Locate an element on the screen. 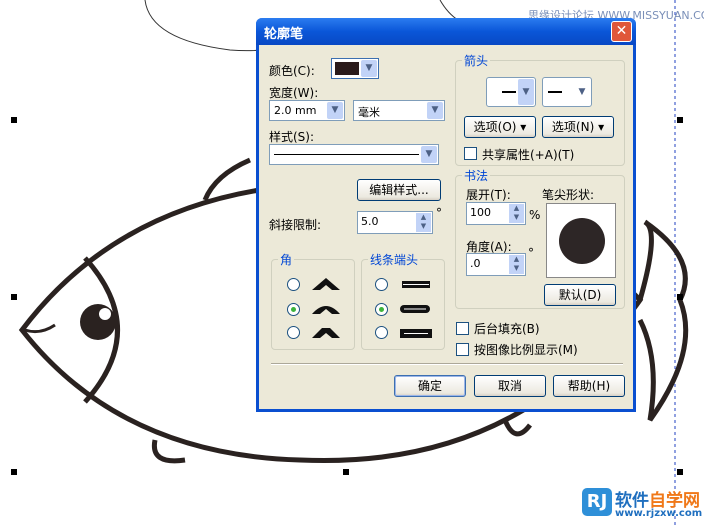 Image resolution: width=704 pixels, height=526 pixels. fish-tail is located at coordinates (663, 320).